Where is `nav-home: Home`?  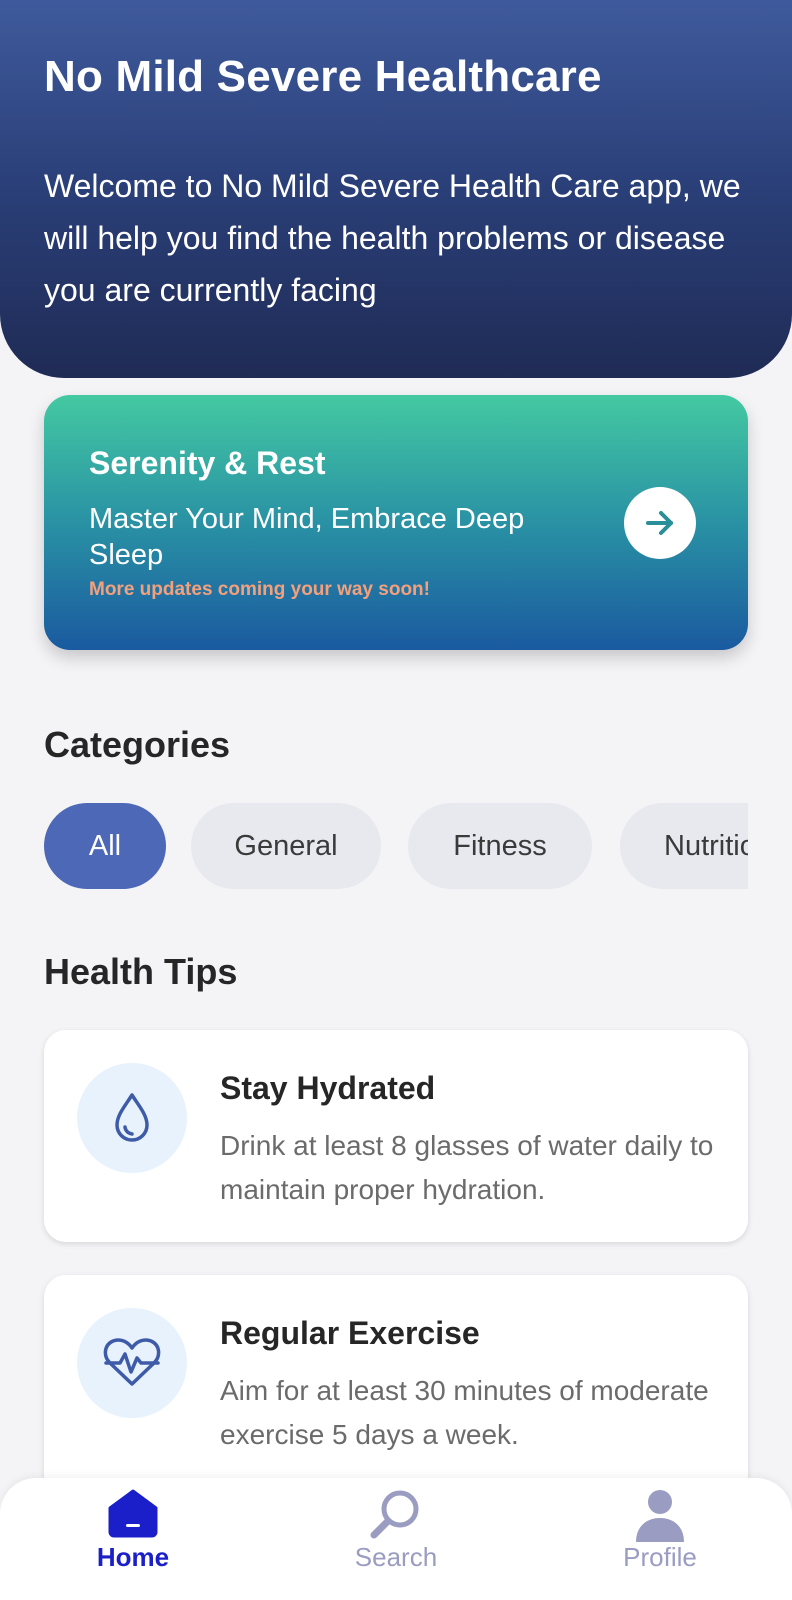 nav-home: Home is located at coordinates (133, 1539).